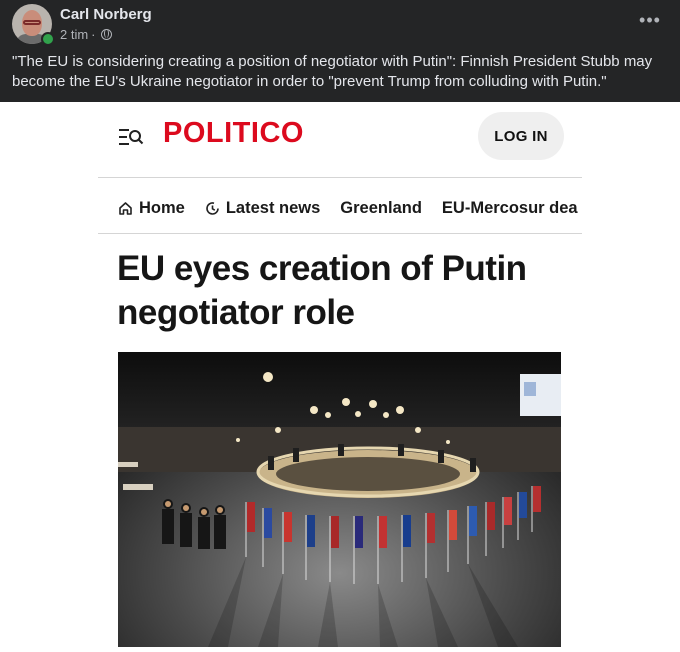  Describe the element at coordinates (273, 207) in the screenshot. I see `nav-label: Latest news` at that location.